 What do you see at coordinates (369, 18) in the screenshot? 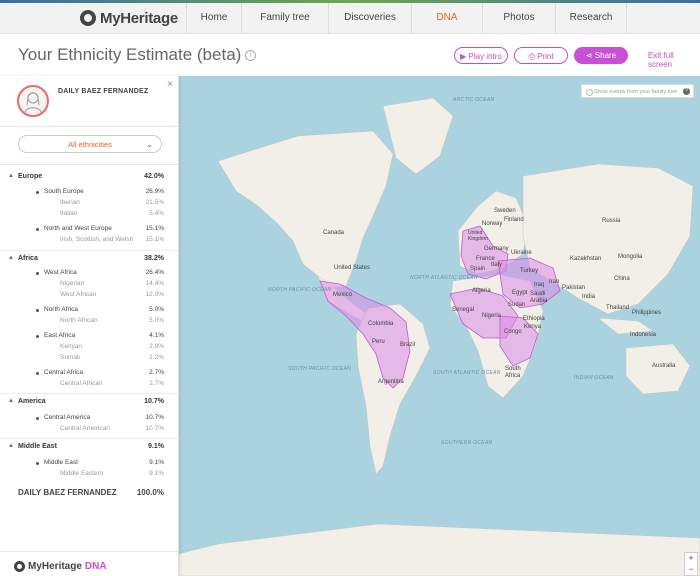
I see `nav-discoveries: Discoveries` at bounding box center [369, 18].